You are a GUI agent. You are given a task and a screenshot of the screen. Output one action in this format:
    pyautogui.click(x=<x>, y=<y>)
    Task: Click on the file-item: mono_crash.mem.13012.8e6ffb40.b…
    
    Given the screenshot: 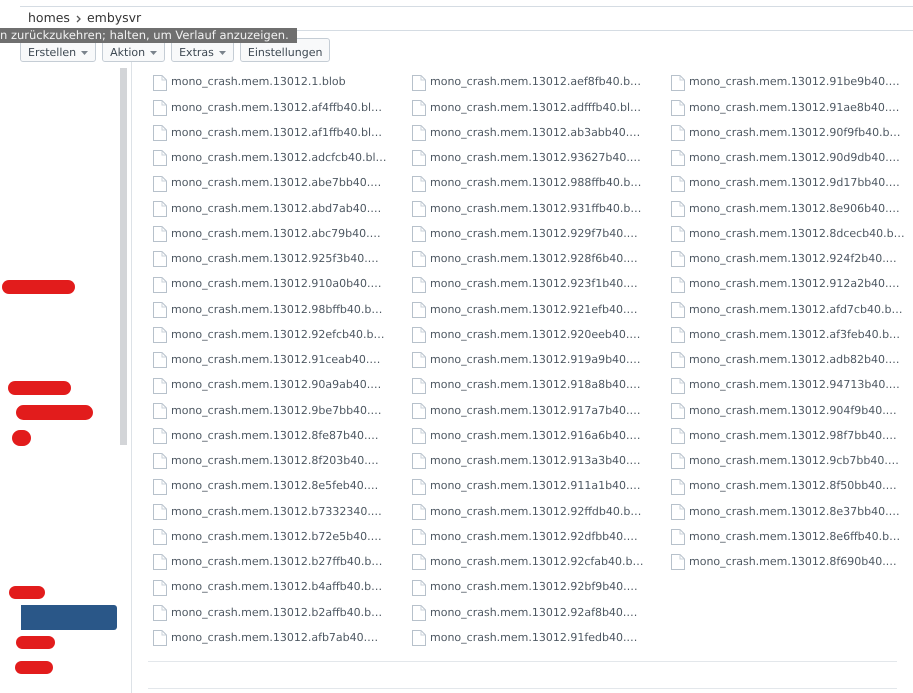 What is the action you would take?
    pyautogui.click(x=785, y=537)
    